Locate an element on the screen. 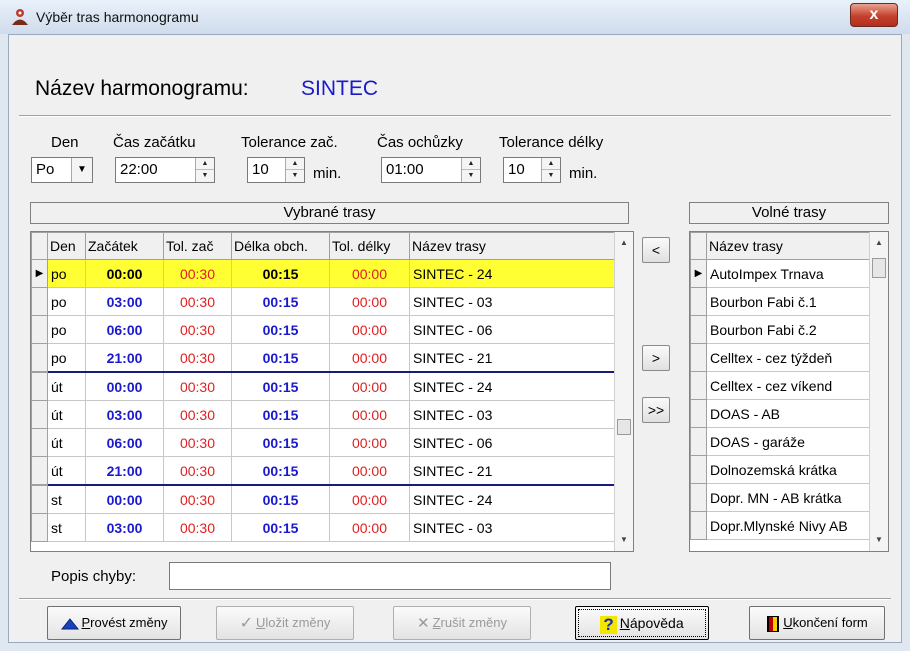 The width and height of the screenshot is (910, 651). list-item: ▶ AutoImpex Trnava is located at coordinates (780, 273).